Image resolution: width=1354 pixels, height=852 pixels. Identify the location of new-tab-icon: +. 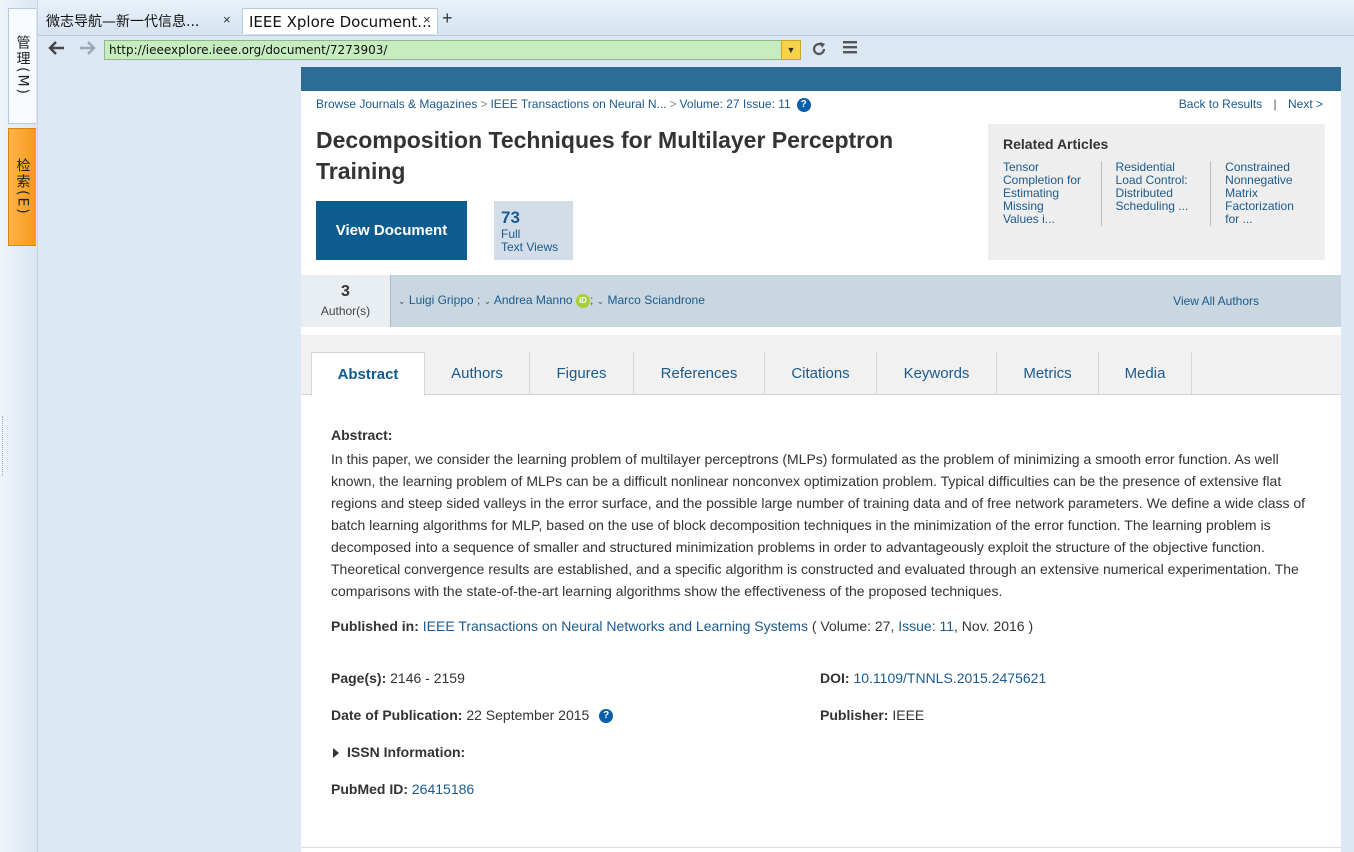
(447, 18).